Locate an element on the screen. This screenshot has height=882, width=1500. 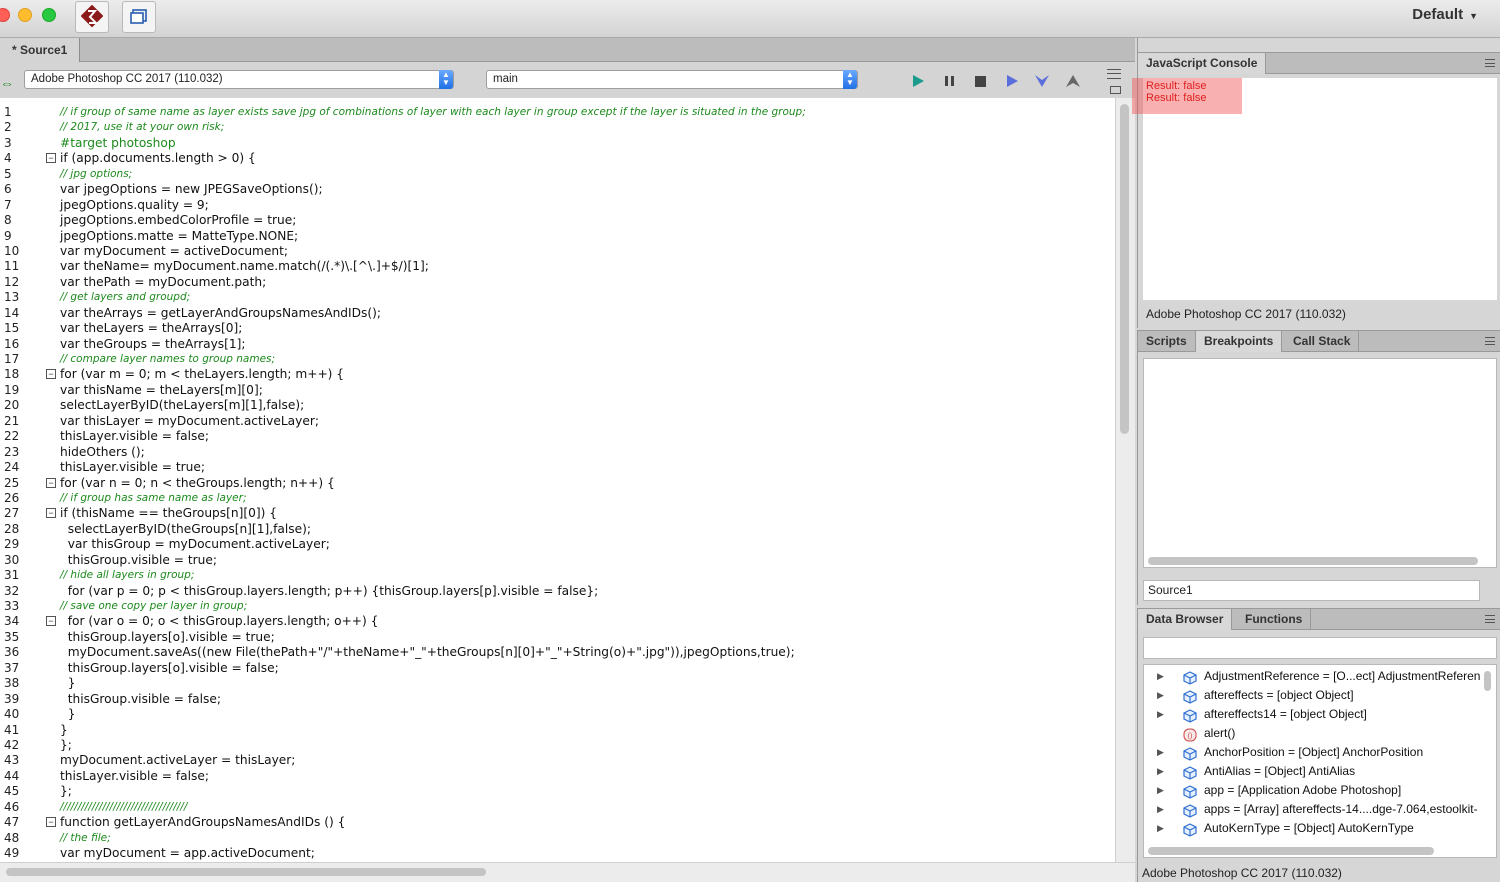
zoom-window-button is located at coordinates (49, 15).